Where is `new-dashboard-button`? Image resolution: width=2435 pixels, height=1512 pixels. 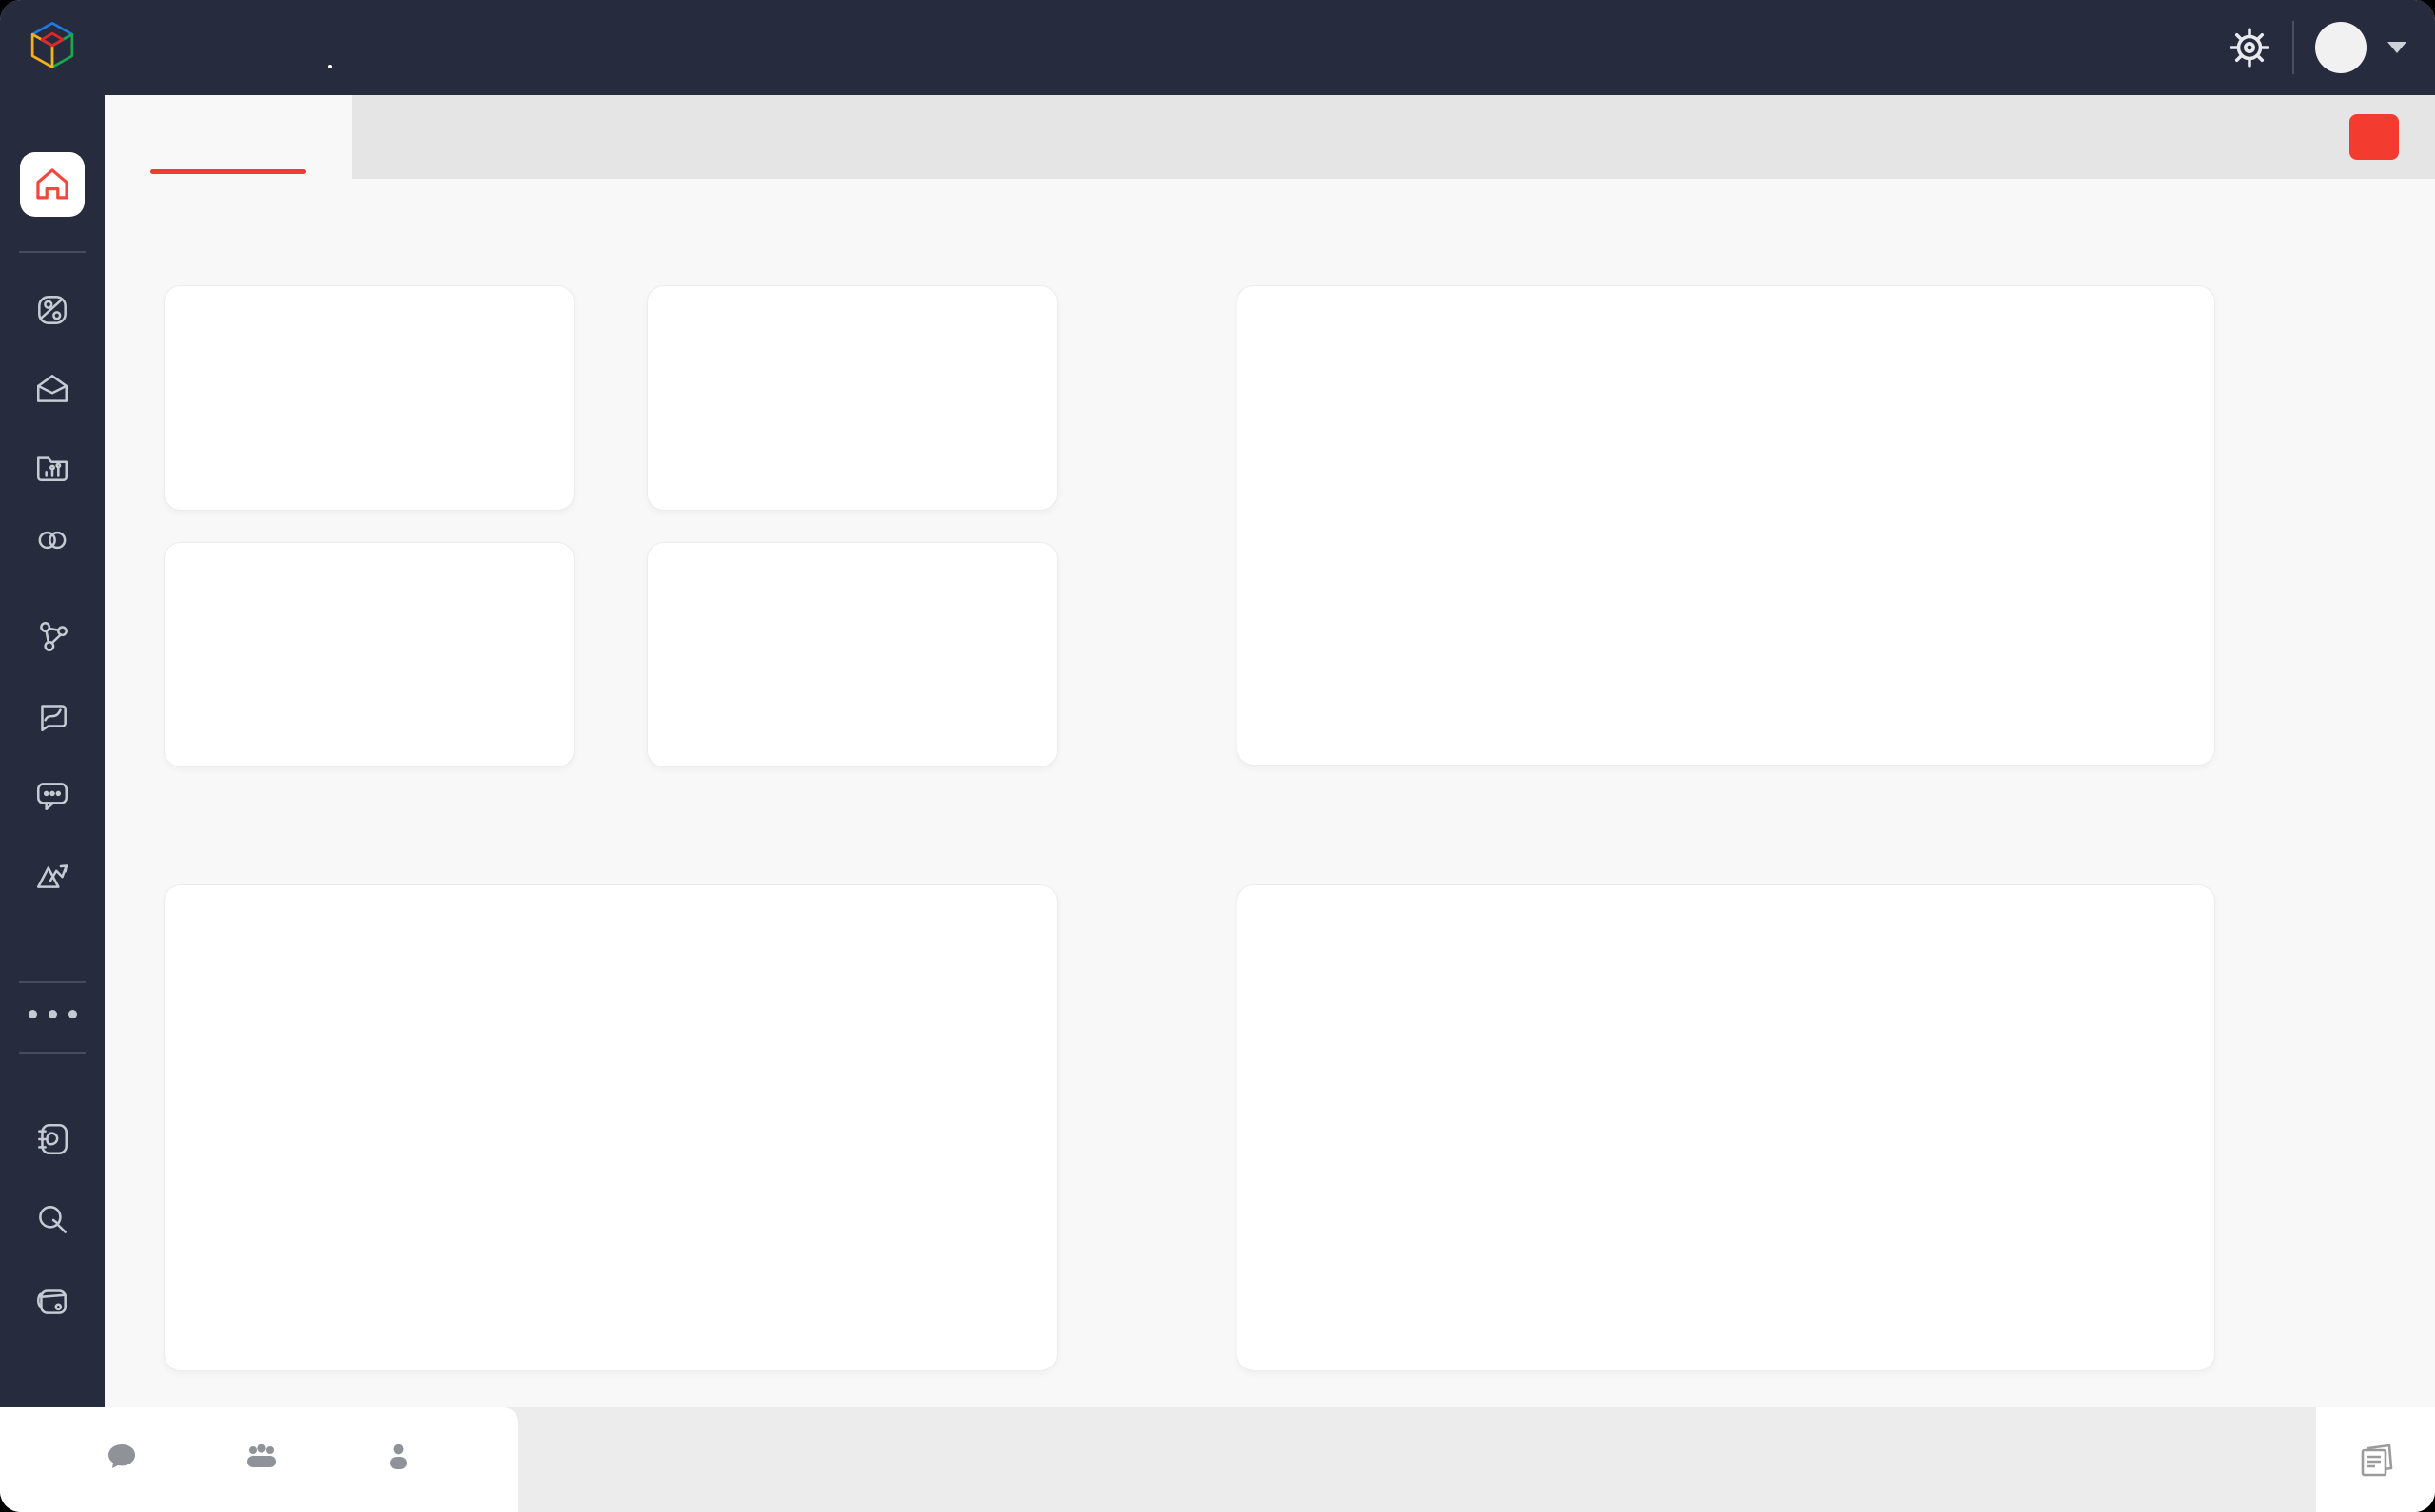 new-dashboard-button is located at coordinates (2374, 137).